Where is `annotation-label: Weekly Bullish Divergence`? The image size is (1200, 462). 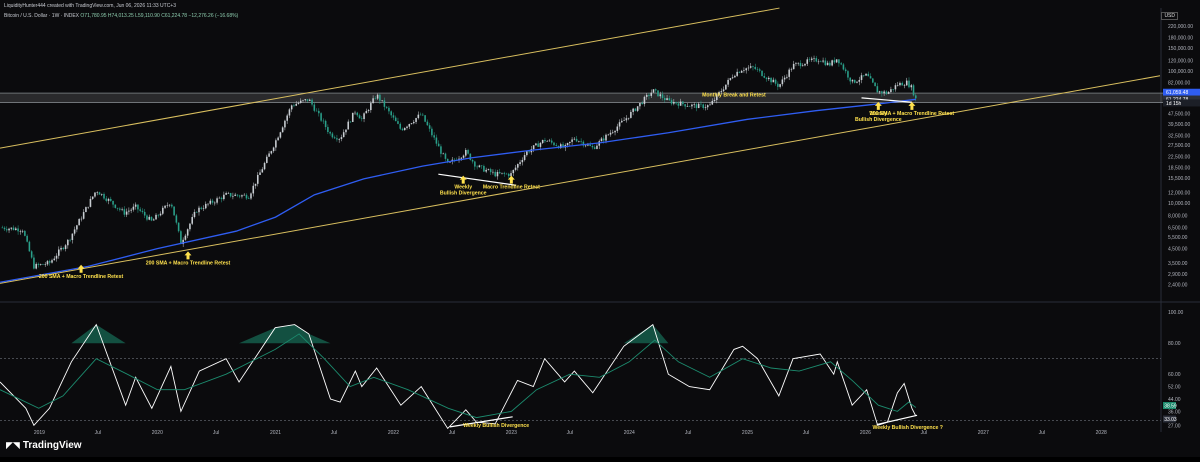 annotation-label: Weekly Bullish Divergence is located at coordinates (463, 191).